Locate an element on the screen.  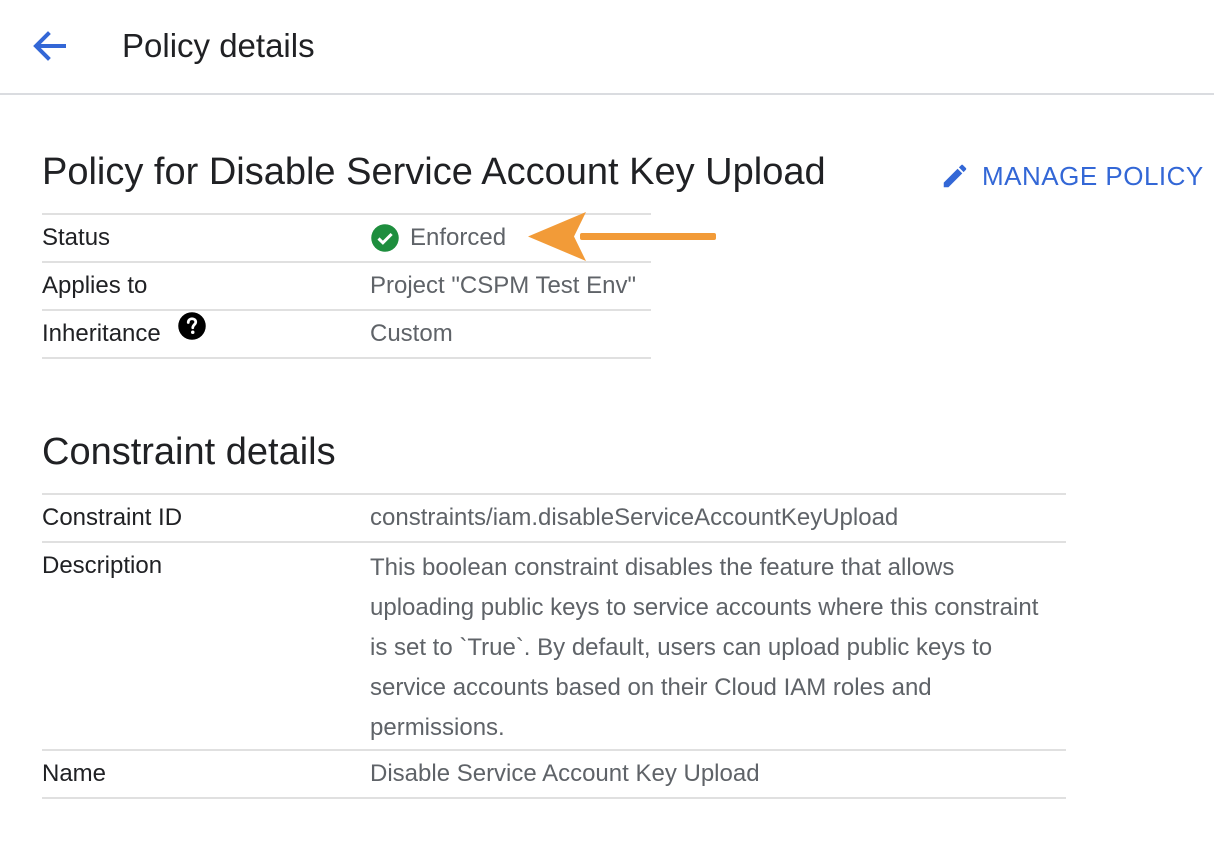
table-row-applies-to: Applies to Project "CSPM Test Env" is located at coordinates (346, 287).